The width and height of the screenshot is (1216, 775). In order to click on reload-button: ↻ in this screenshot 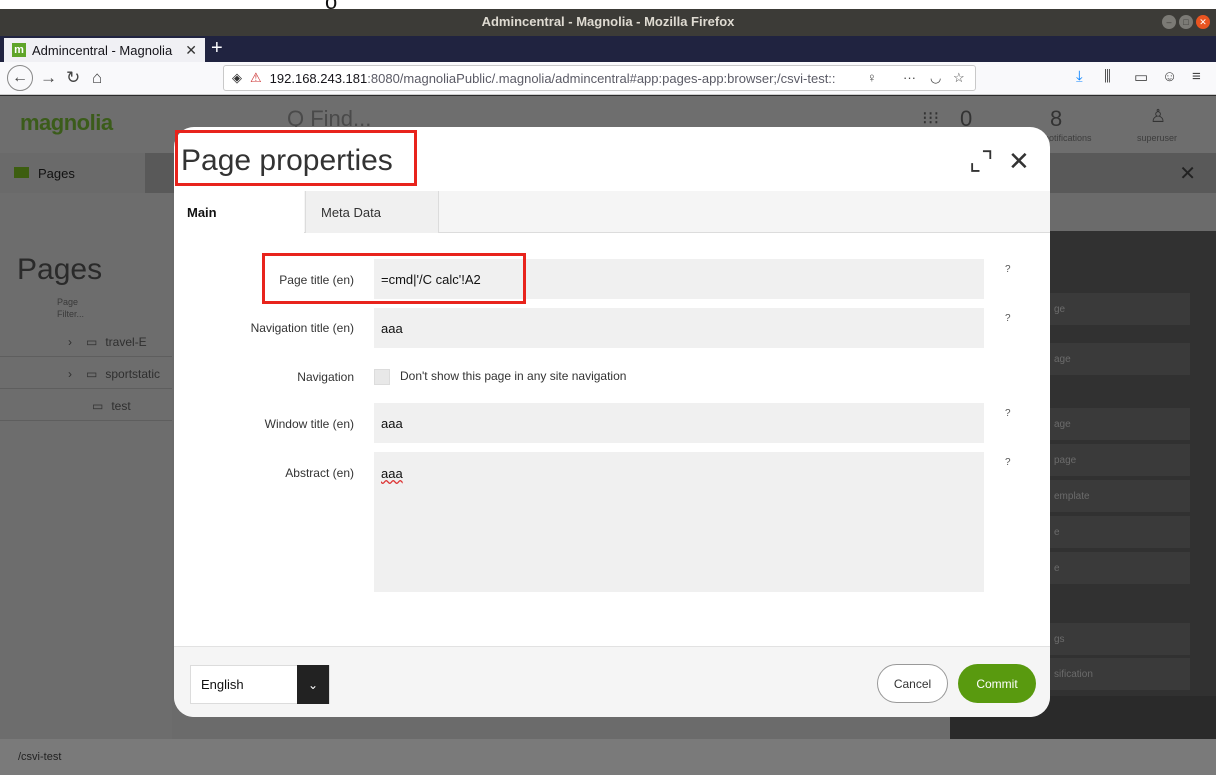, I will do `click(73, 78)`.